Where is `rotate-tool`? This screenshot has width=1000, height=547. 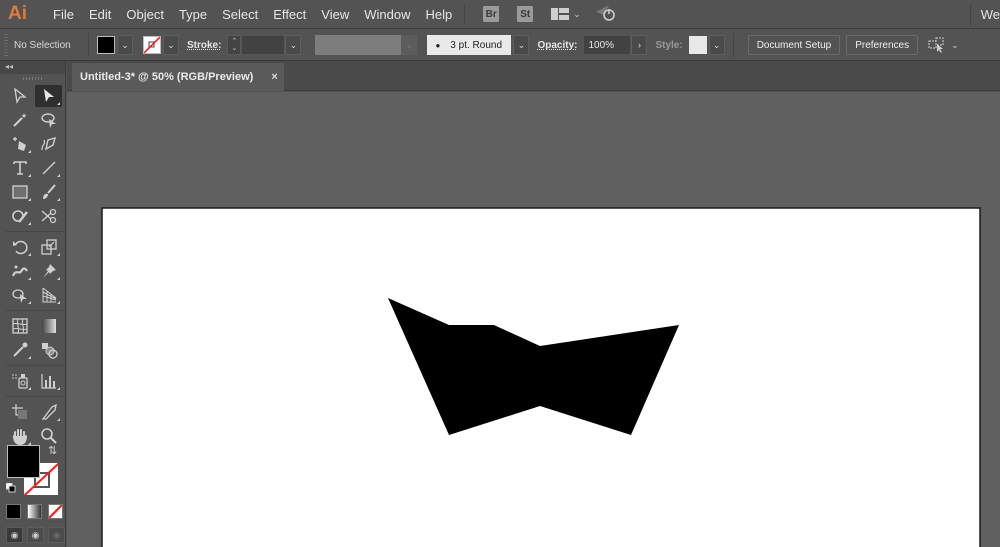 rotate-tool is located at coordinates (19, 247).